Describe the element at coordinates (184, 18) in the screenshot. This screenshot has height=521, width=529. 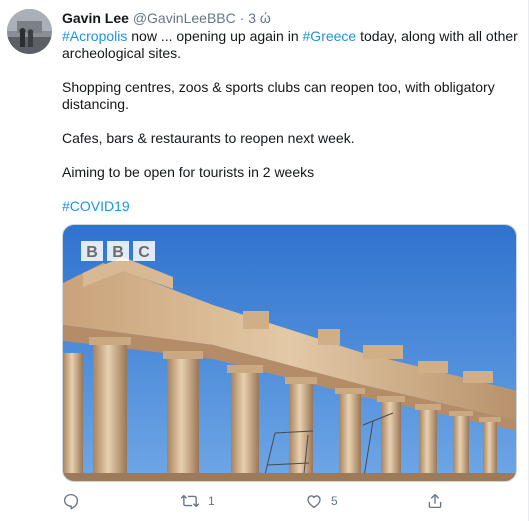
I see `author-handle: @GavinLeeBBC` at that location.